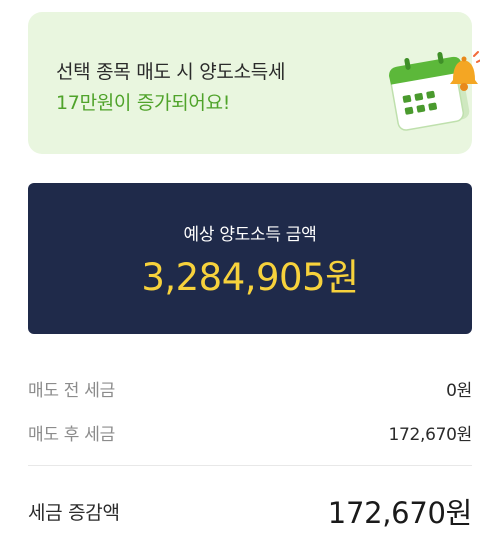 This screenshot has height=537, width=500. What do you see at coordinates (250, 465) in the screenshot?
I see `divider` at bounding box center [250, 465].